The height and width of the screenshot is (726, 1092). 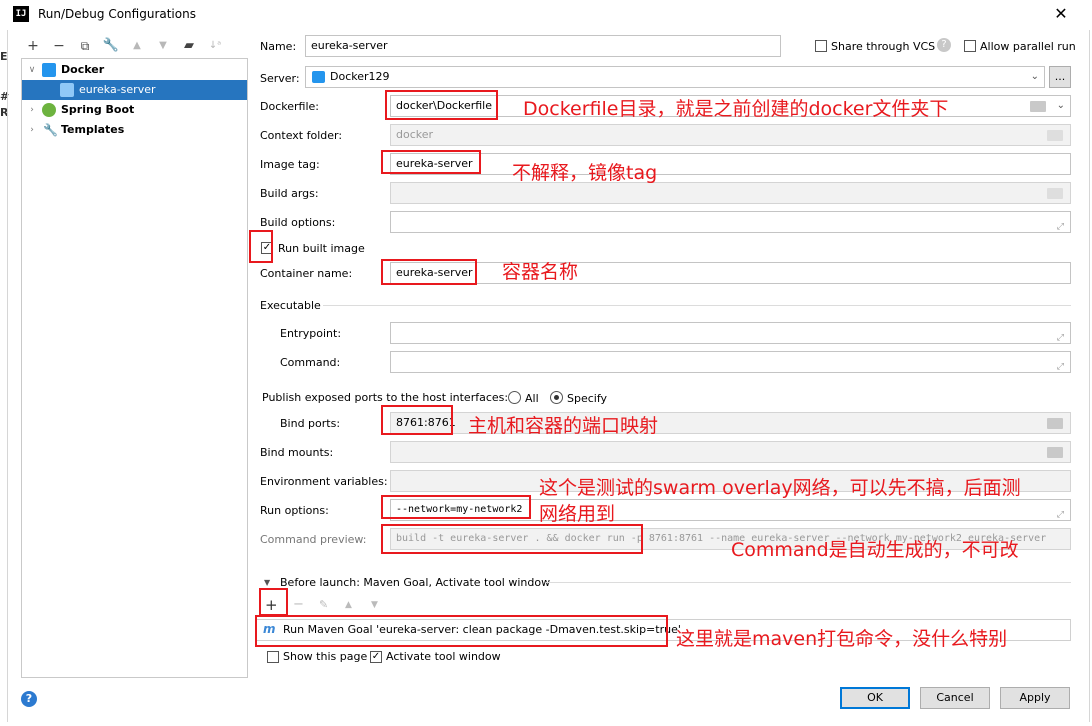 What do you see at coordinates (730, 222) in the screenshot?
I see `build-options-input: ⤢` at bounding box center [730, 222].